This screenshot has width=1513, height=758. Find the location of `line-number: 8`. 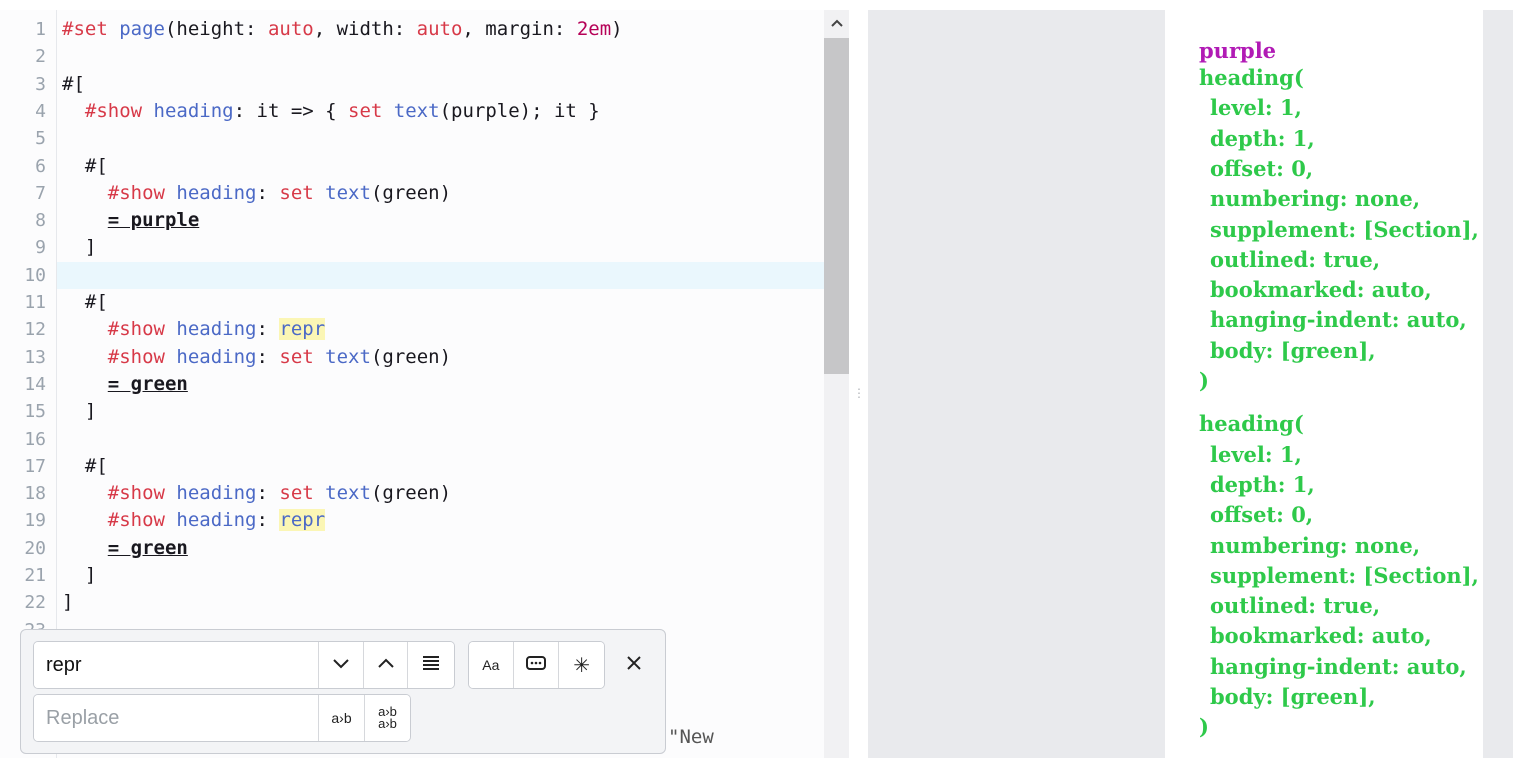

line-number: 8 is located at coordinates (40, 221).